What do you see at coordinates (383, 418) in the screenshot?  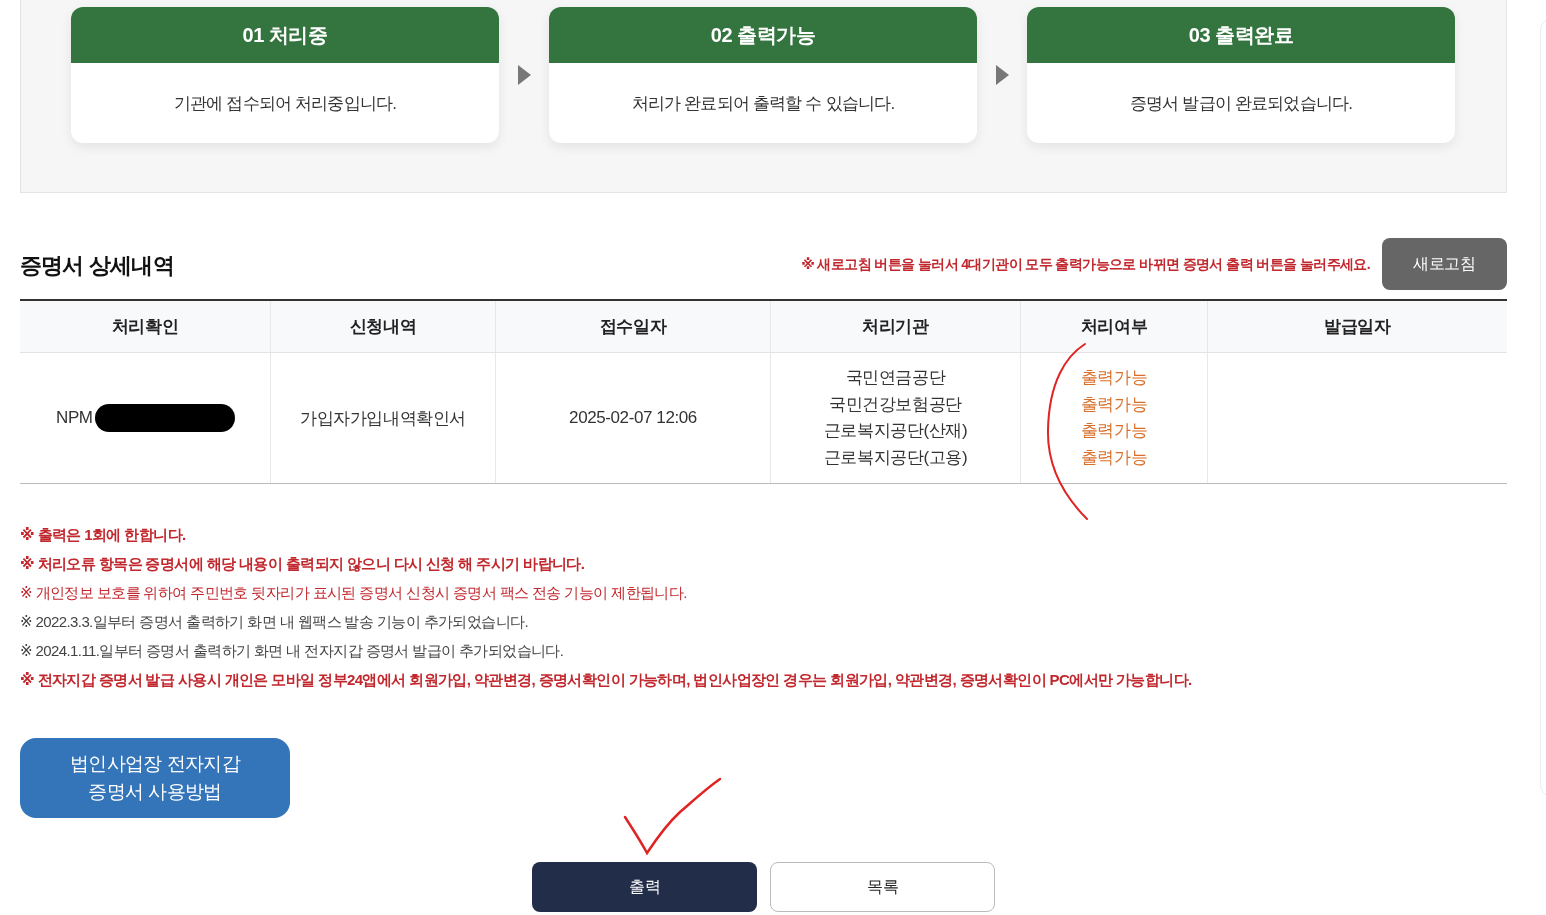 I see `table-cell-text: 가입자가입내역확인서` at bounding box center [383, 418].